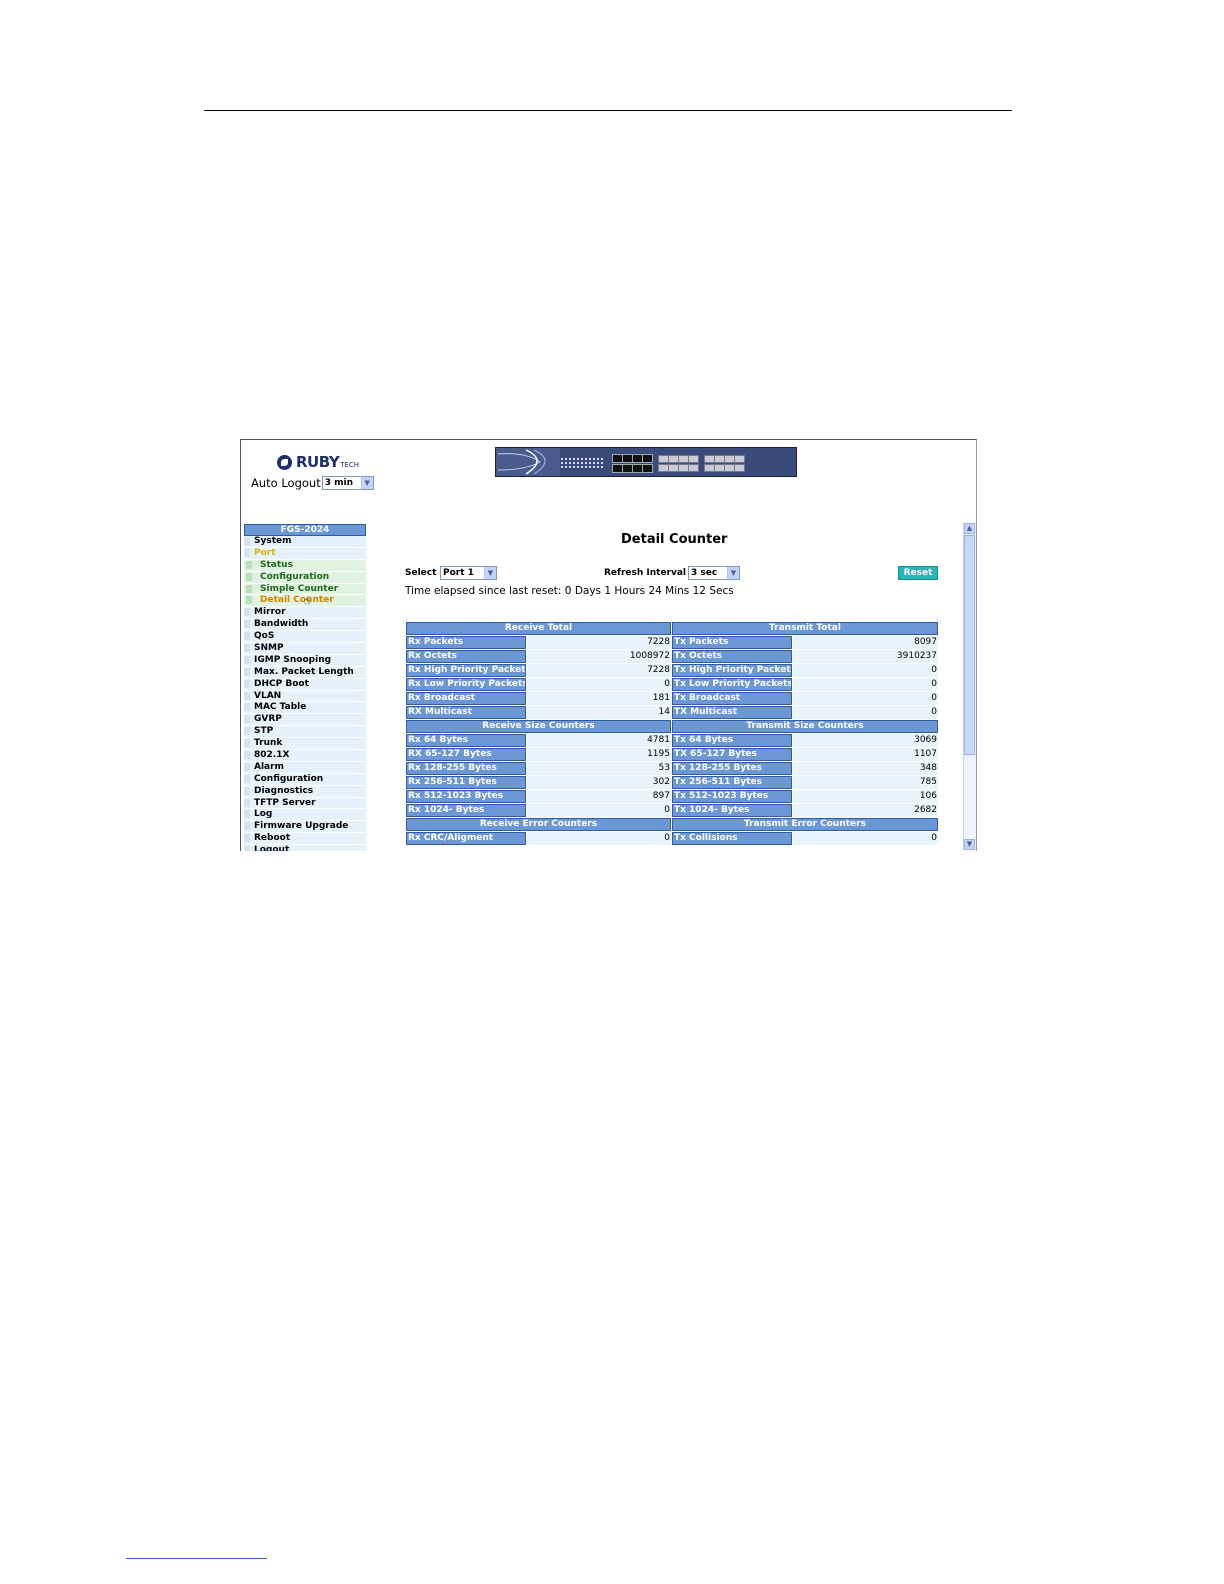  Describe the element at coordinates (466, 782) in the screenshot. I see `counter-label: Rx 256-511 Bytes` at that location.